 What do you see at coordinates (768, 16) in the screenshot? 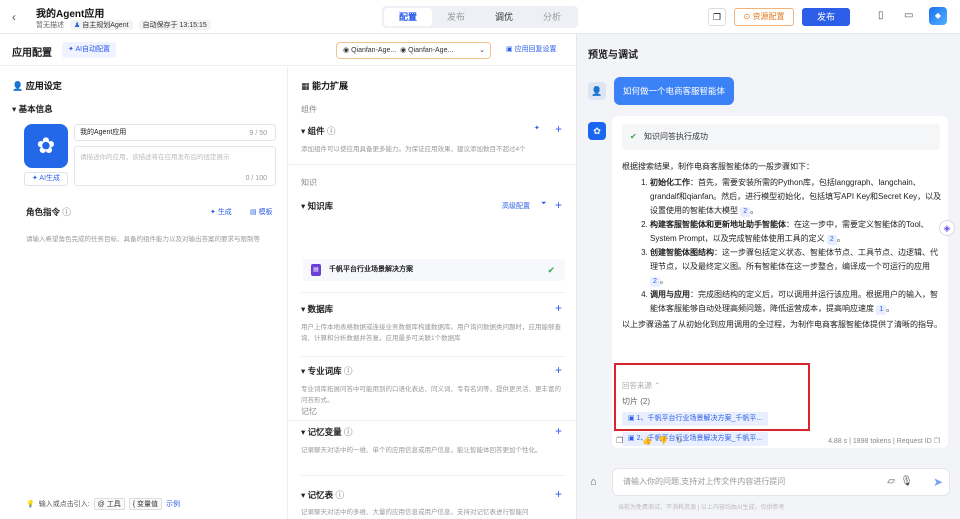
I see `resource-config-label: 资源配置` at bounding box center [768, 16].